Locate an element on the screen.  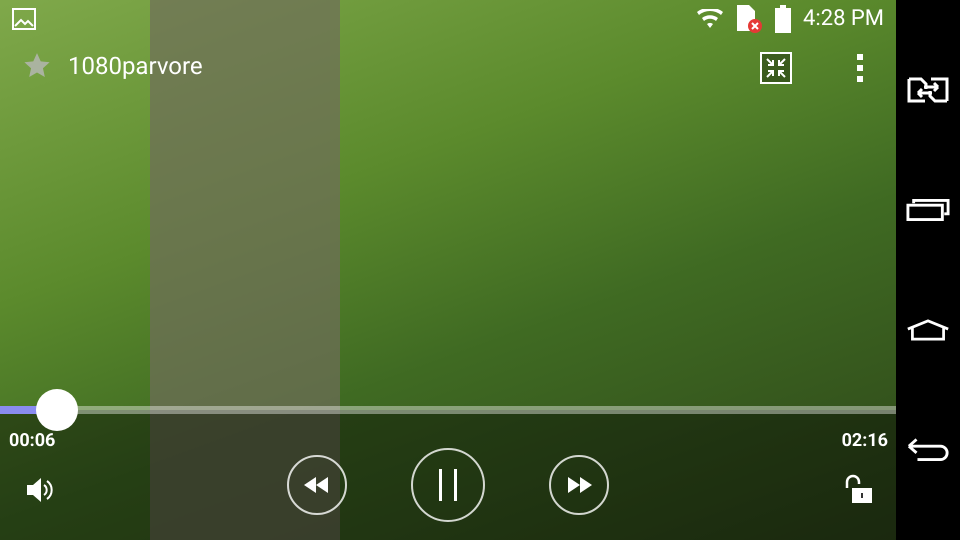
rewind-button is located at coordinates (317, 485).